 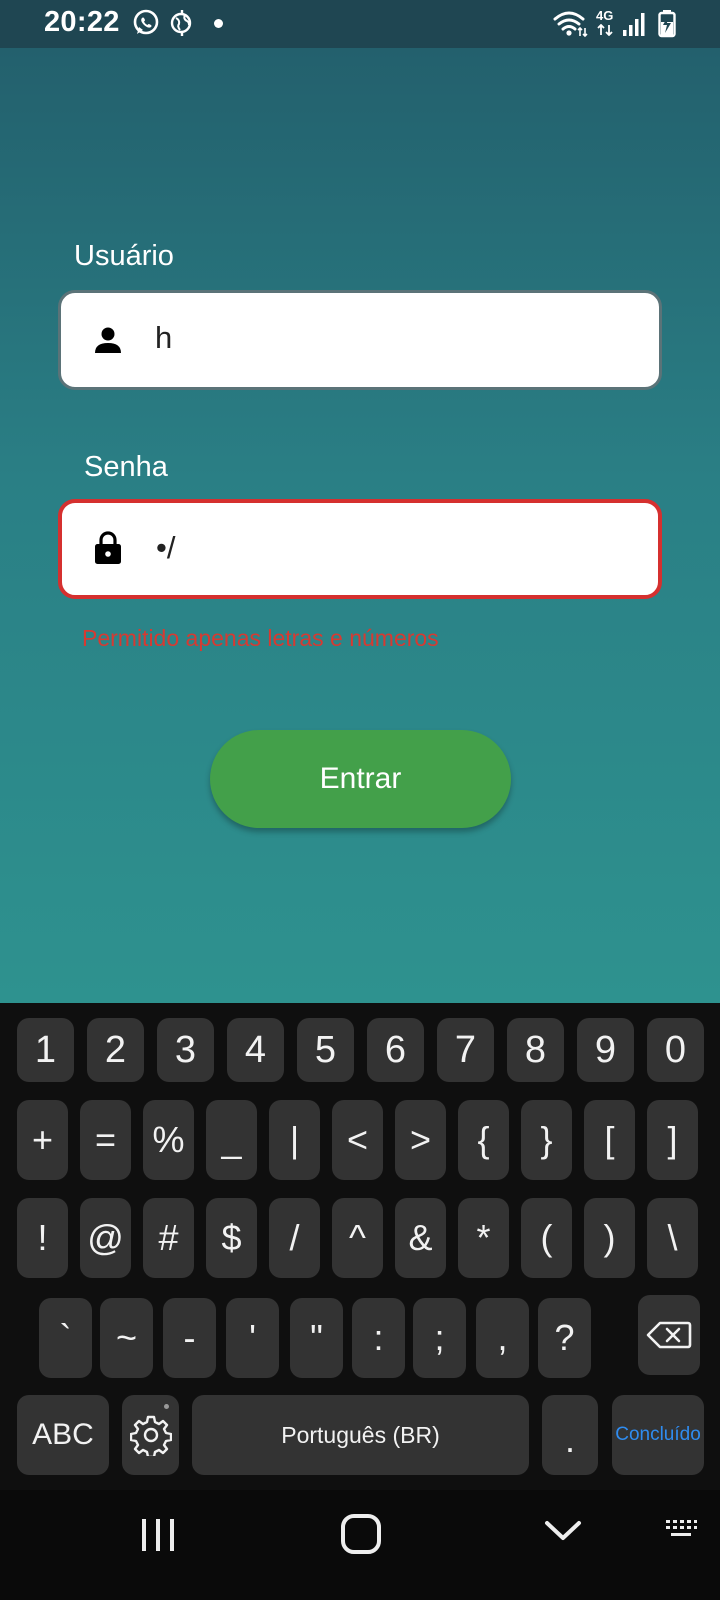 What do you see at coordinates (126, 467) in the screenshot?
I see `password-label: Senha` at bounding box center [126, 467].